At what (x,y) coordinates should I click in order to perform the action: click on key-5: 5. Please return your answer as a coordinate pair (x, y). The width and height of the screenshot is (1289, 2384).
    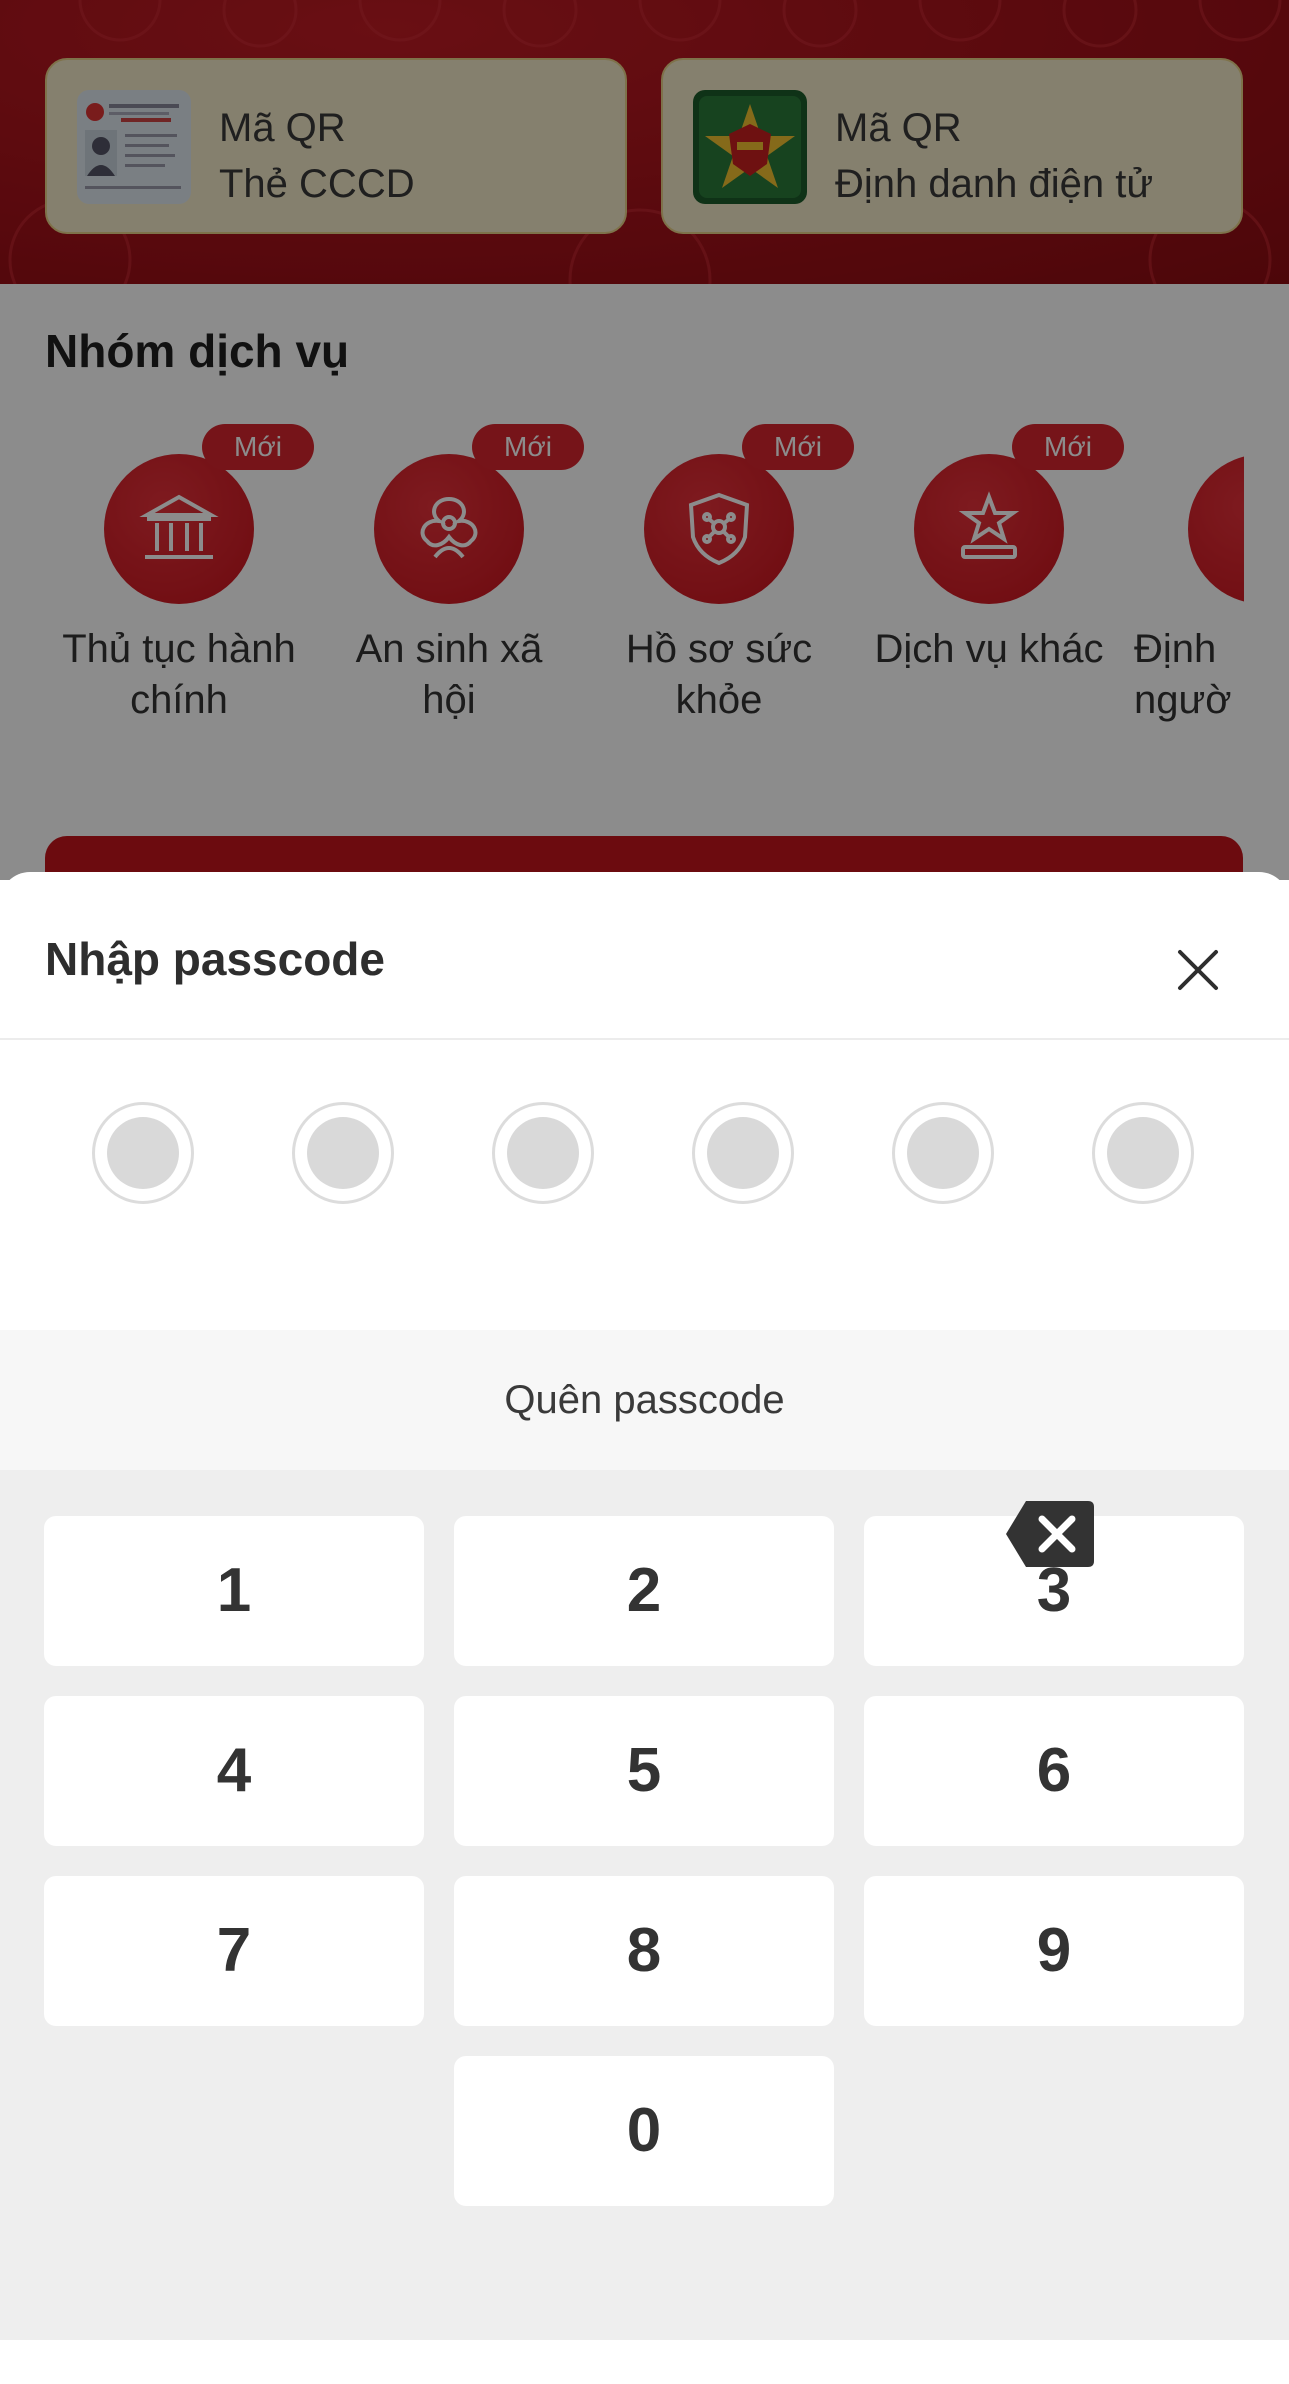
    Looking at the image, I should click on (644, 1771).